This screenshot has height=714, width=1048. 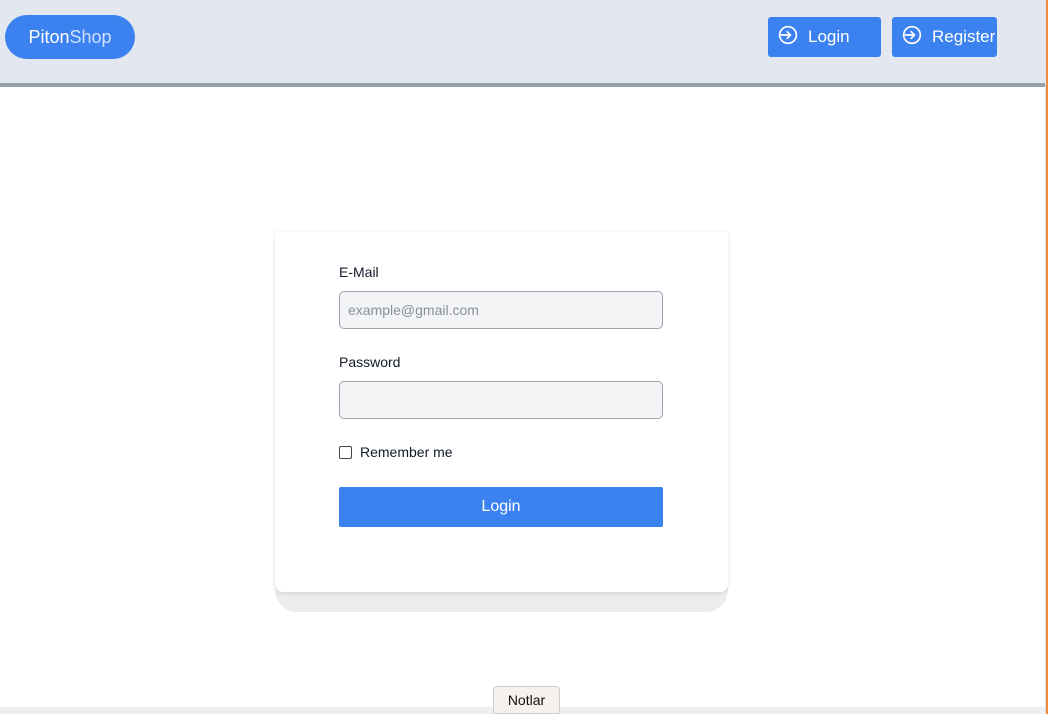 What do you see at coordinates (501, 507) in the screenshot?
I see `login-submit-button: Login` at bounding box center [501, 507].